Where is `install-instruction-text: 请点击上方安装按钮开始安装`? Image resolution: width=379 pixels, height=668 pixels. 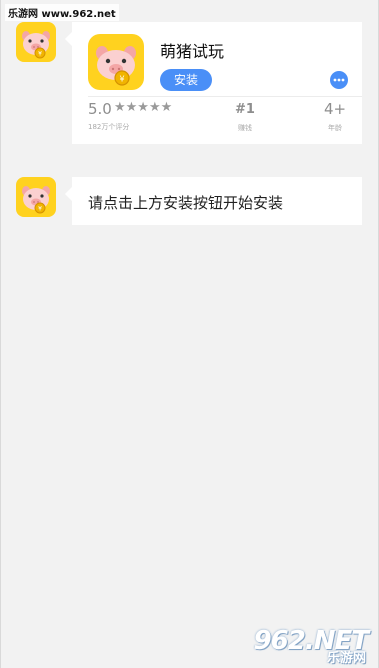 install-instruction-text: 请点击上方安装按钮开始安装 is located at coordinates (186, 203).